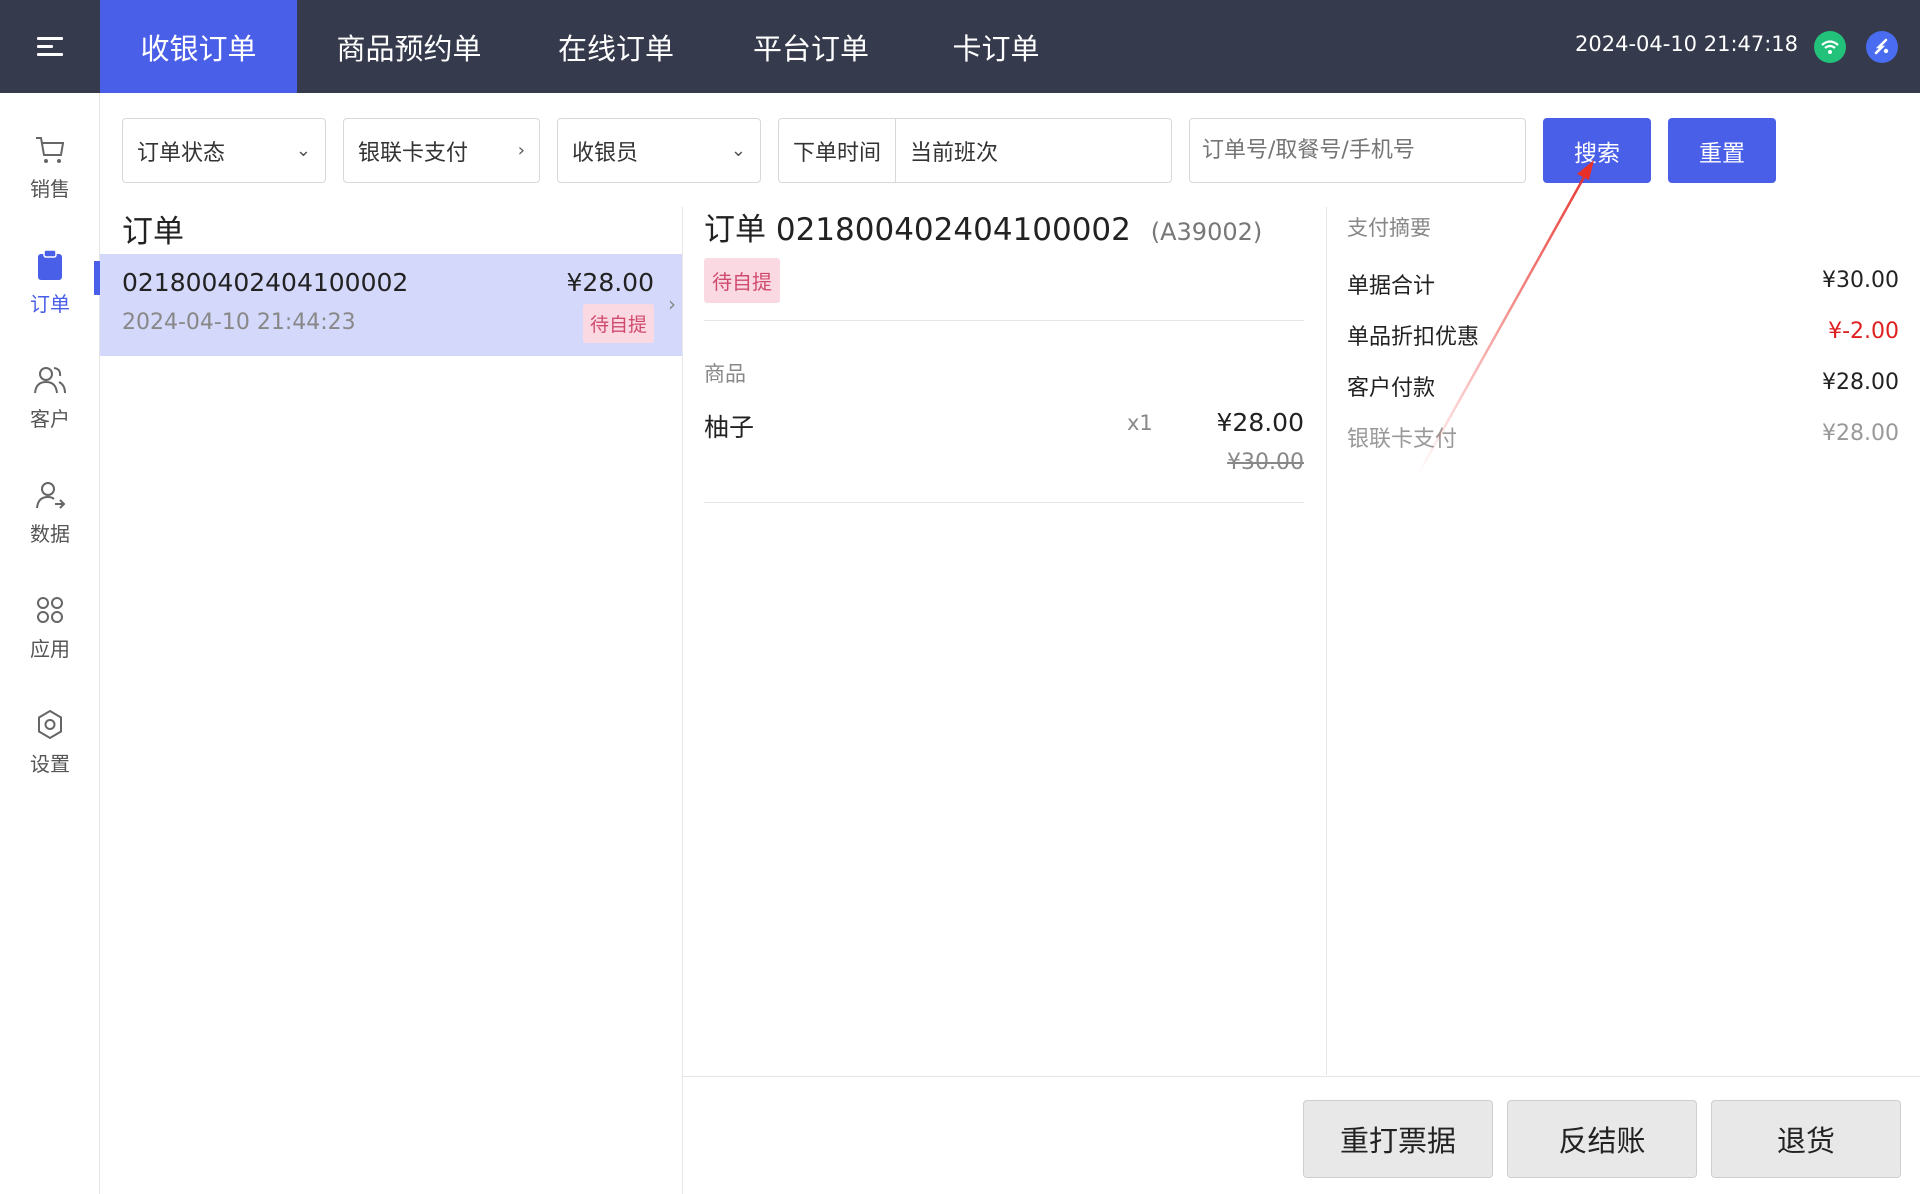 The height and width of the screenshot is (1194, 1920). What do you see at coordinates (50, 380) in the screenshot?
I see `users-icon` at bounding box center [50, 380].